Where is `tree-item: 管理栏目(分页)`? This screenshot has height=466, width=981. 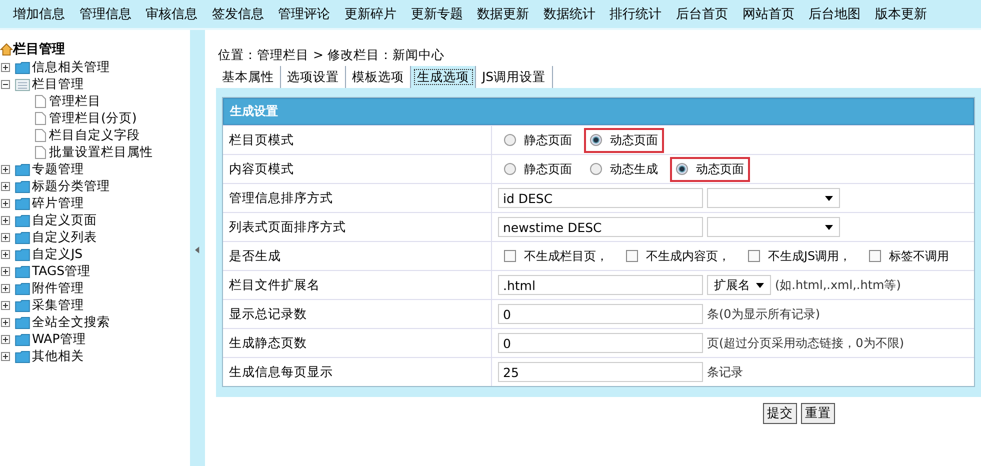
tree-item: 管理栏目(分页) is located at coordinates (93, 118).